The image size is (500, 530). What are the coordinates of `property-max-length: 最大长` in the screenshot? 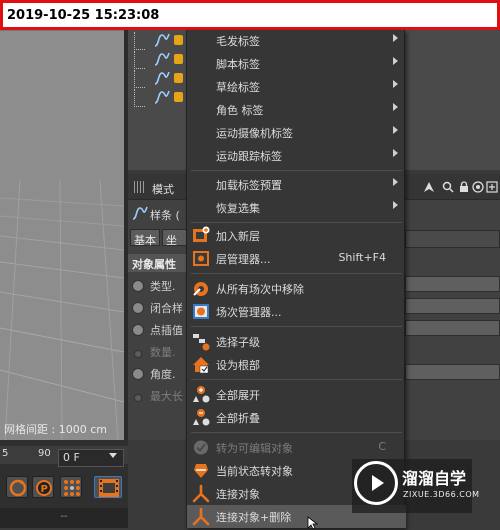 It's located at (157, 397).